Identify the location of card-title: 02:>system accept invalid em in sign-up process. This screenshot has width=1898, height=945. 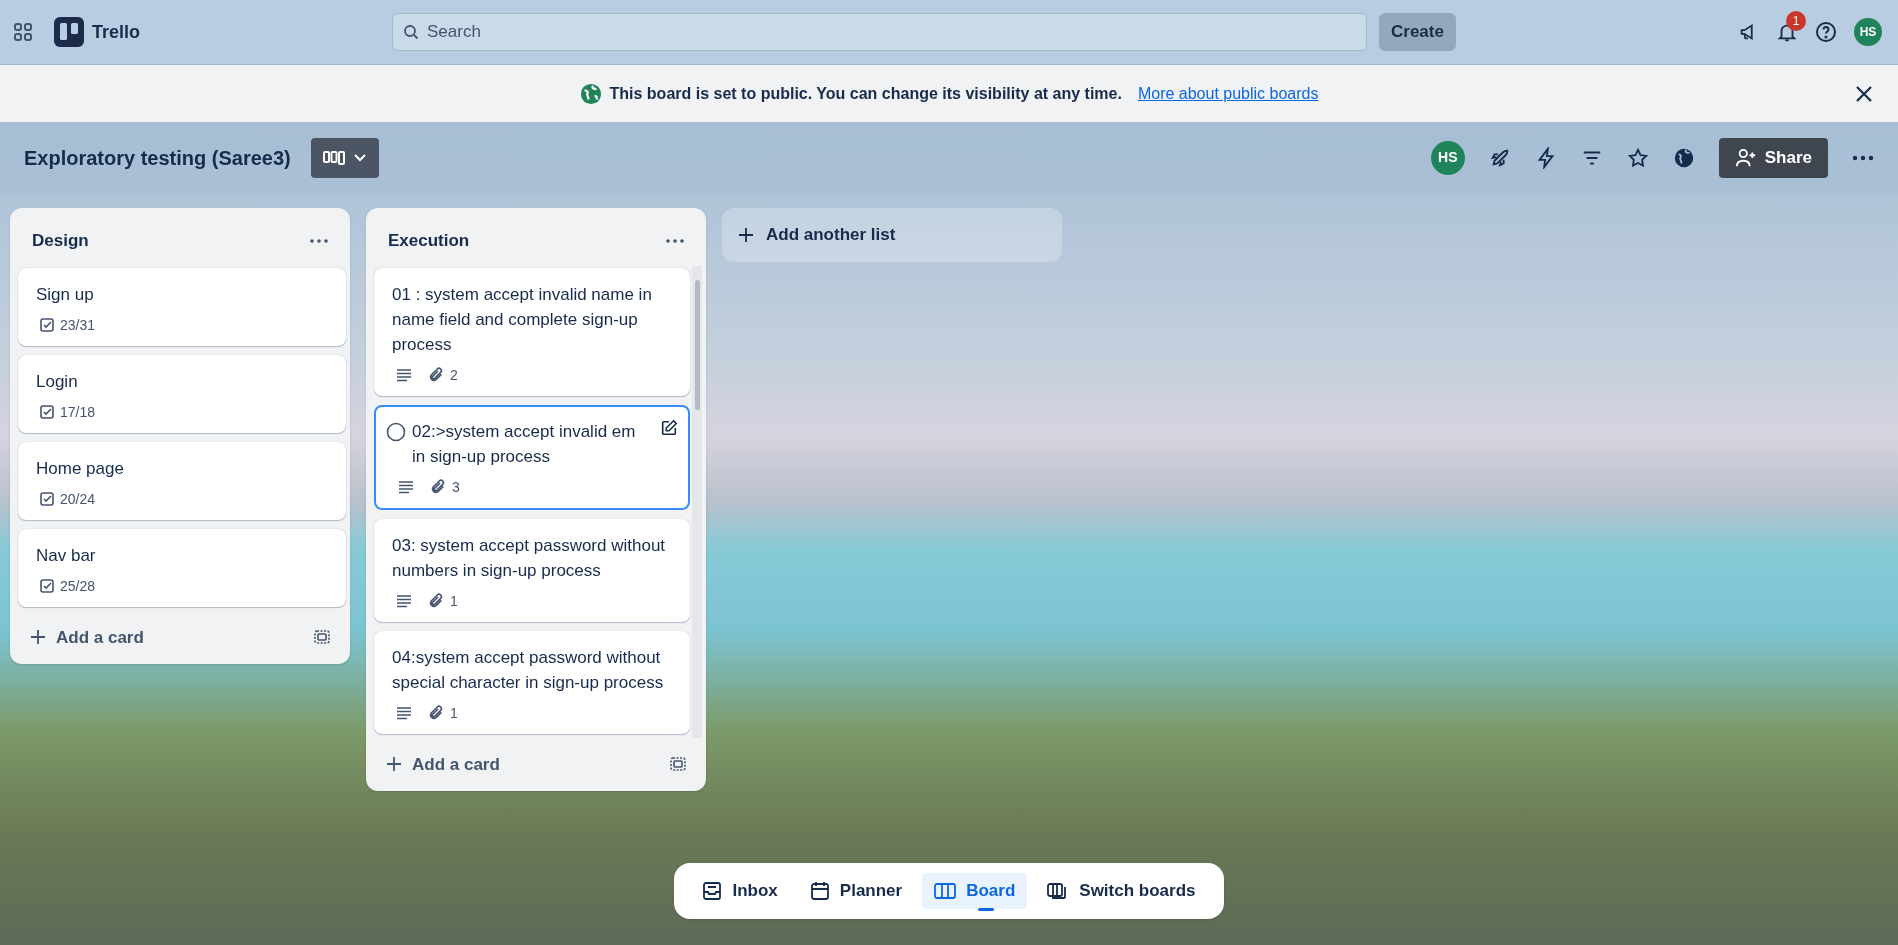
(524, 444).